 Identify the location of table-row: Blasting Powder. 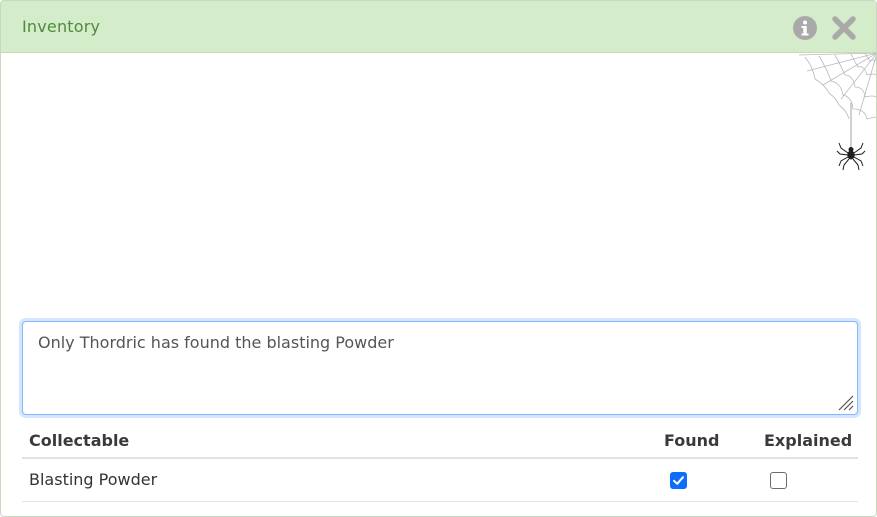
(440, 480).